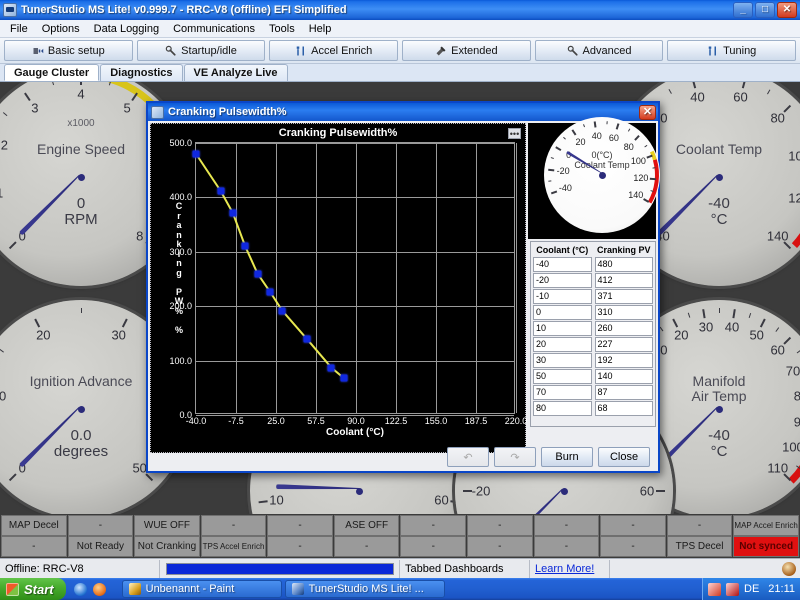 This screenshot has width=800, height=600. I want to click on table-cell: -40, so click(562, 264).